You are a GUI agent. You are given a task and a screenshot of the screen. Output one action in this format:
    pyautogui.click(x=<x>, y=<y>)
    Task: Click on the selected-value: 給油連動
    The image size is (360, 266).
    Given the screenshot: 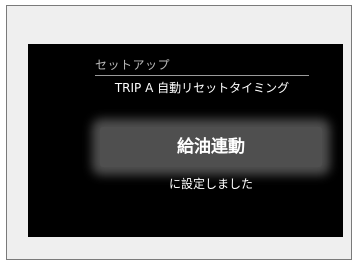 What is the action you would take?
    pyautogui.click(x=211, y=147)
    